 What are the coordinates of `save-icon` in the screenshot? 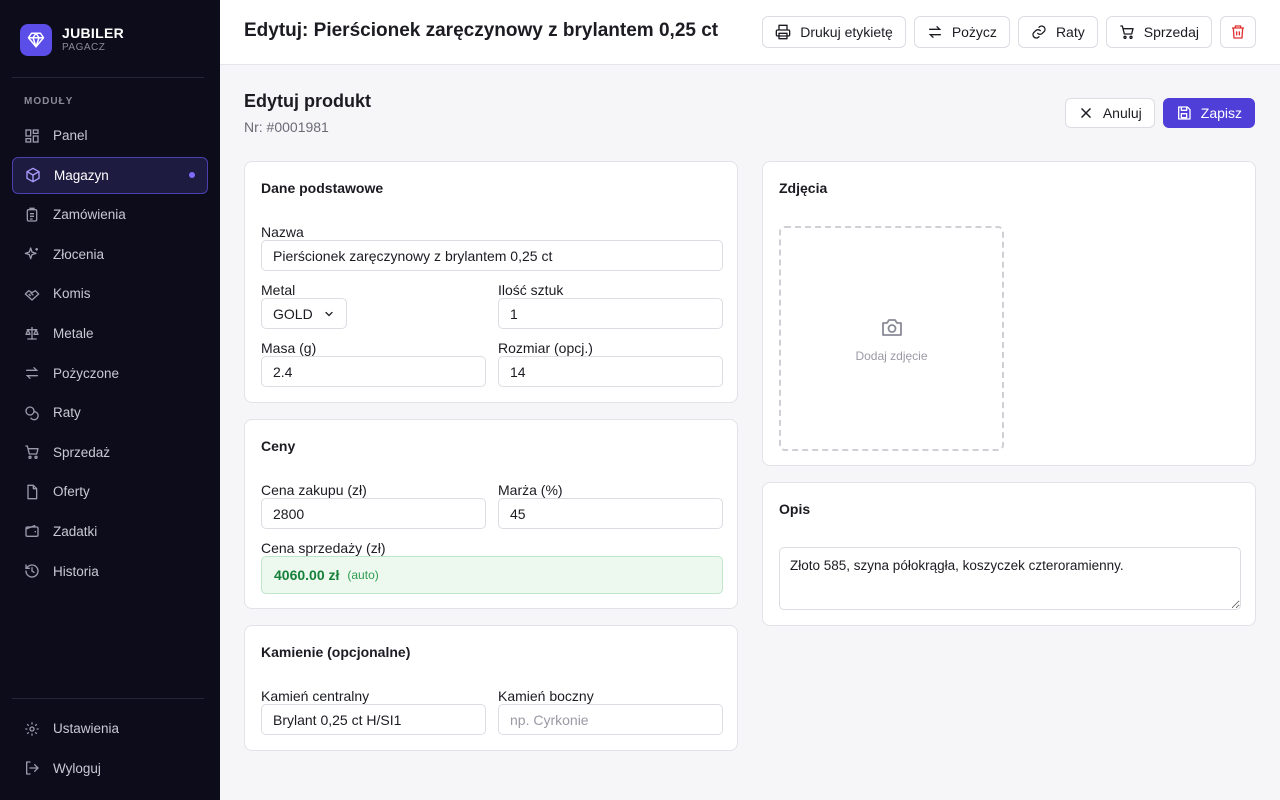 It's located at (1184, 113).